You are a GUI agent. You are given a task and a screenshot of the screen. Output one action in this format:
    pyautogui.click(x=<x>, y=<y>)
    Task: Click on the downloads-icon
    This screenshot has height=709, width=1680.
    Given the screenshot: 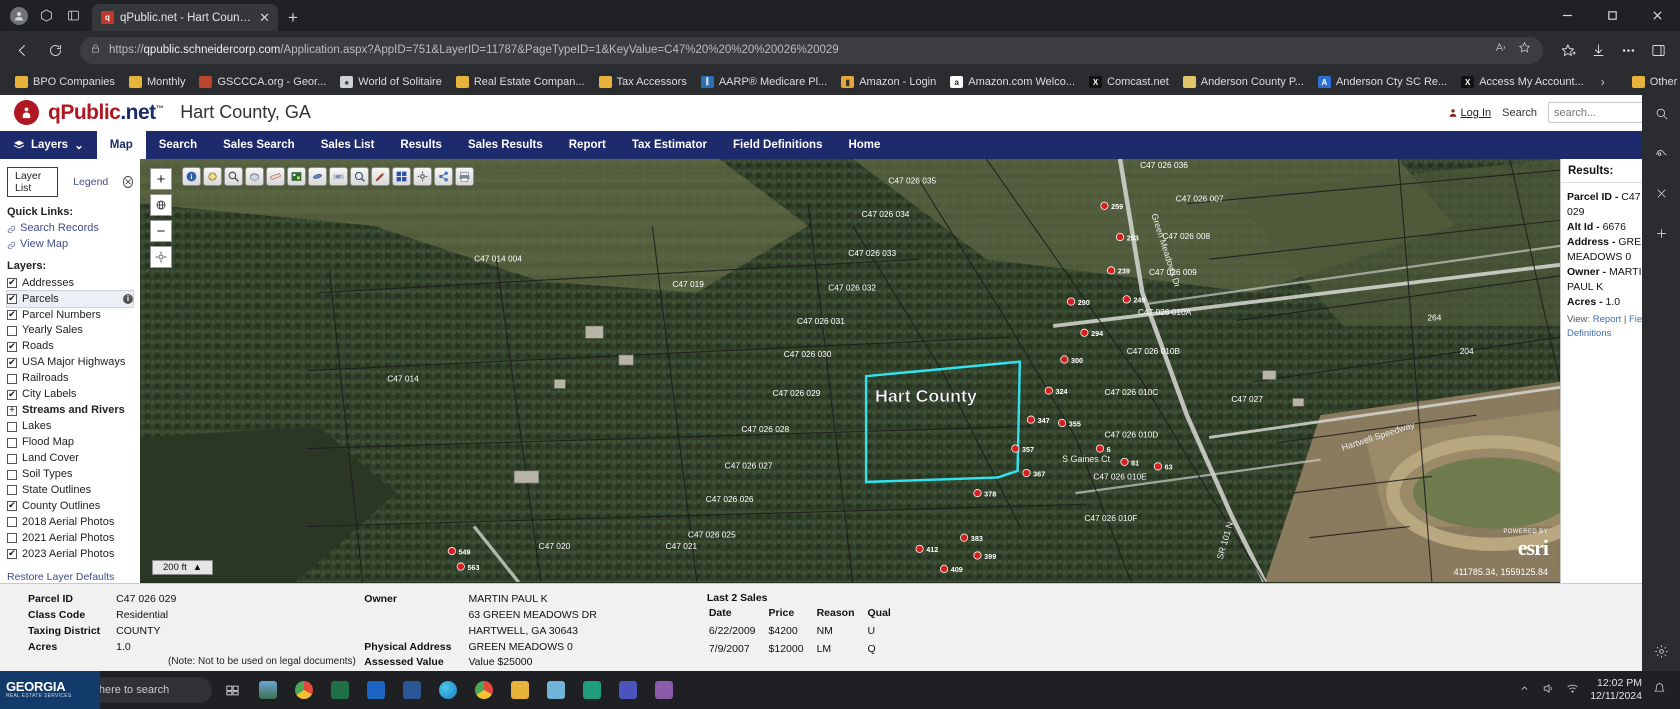 What is the action you would take?
    pyautogui.click(x=1598, y=50)
    